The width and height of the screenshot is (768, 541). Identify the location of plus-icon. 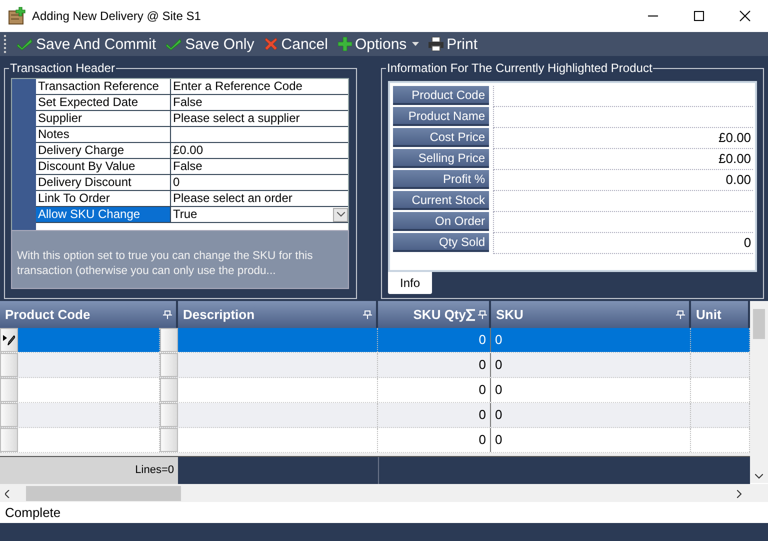
(345, 44).